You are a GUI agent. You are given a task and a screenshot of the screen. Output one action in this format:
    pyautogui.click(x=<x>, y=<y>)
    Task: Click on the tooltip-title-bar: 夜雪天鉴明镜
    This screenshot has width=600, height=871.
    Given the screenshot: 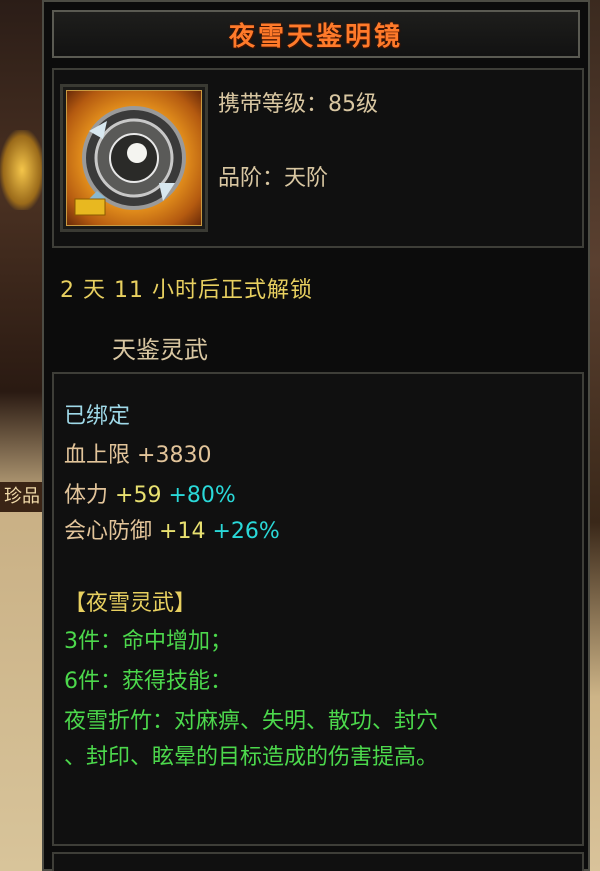 What is the action you would take?
    pyautogui.click(x=316, y=34)
    